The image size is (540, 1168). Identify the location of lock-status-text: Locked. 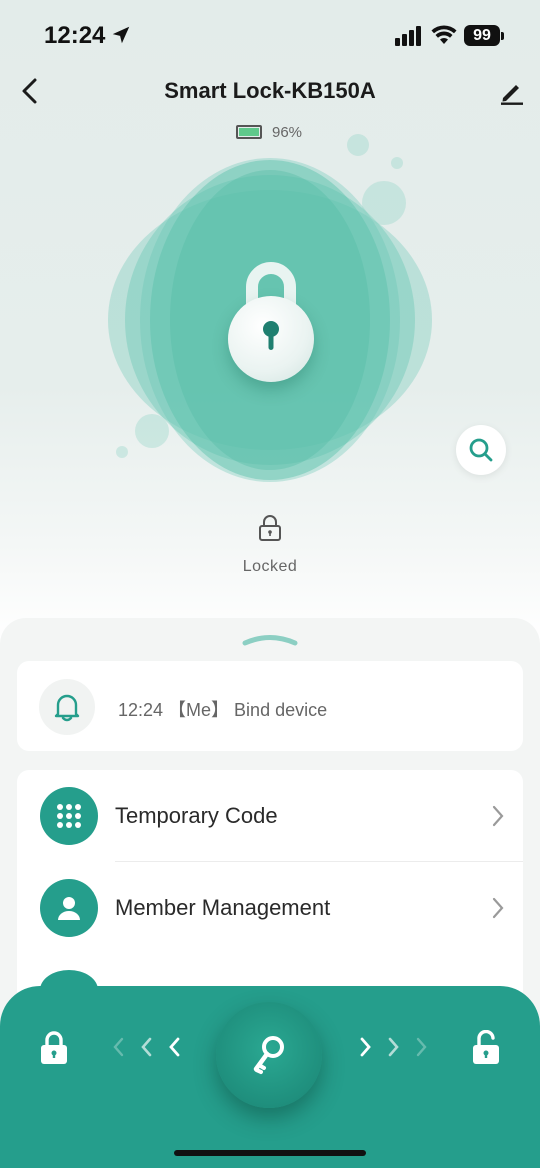
(270, 566).